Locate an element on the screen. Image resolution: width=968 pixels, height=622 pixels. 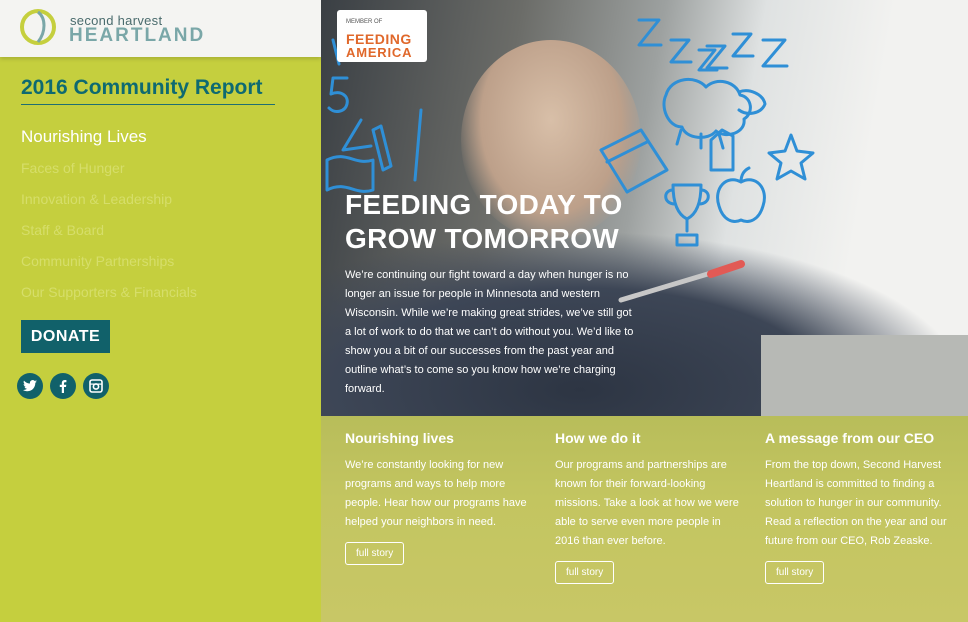
report-title: 2016 Community Report is located at coordinates (148, 90).